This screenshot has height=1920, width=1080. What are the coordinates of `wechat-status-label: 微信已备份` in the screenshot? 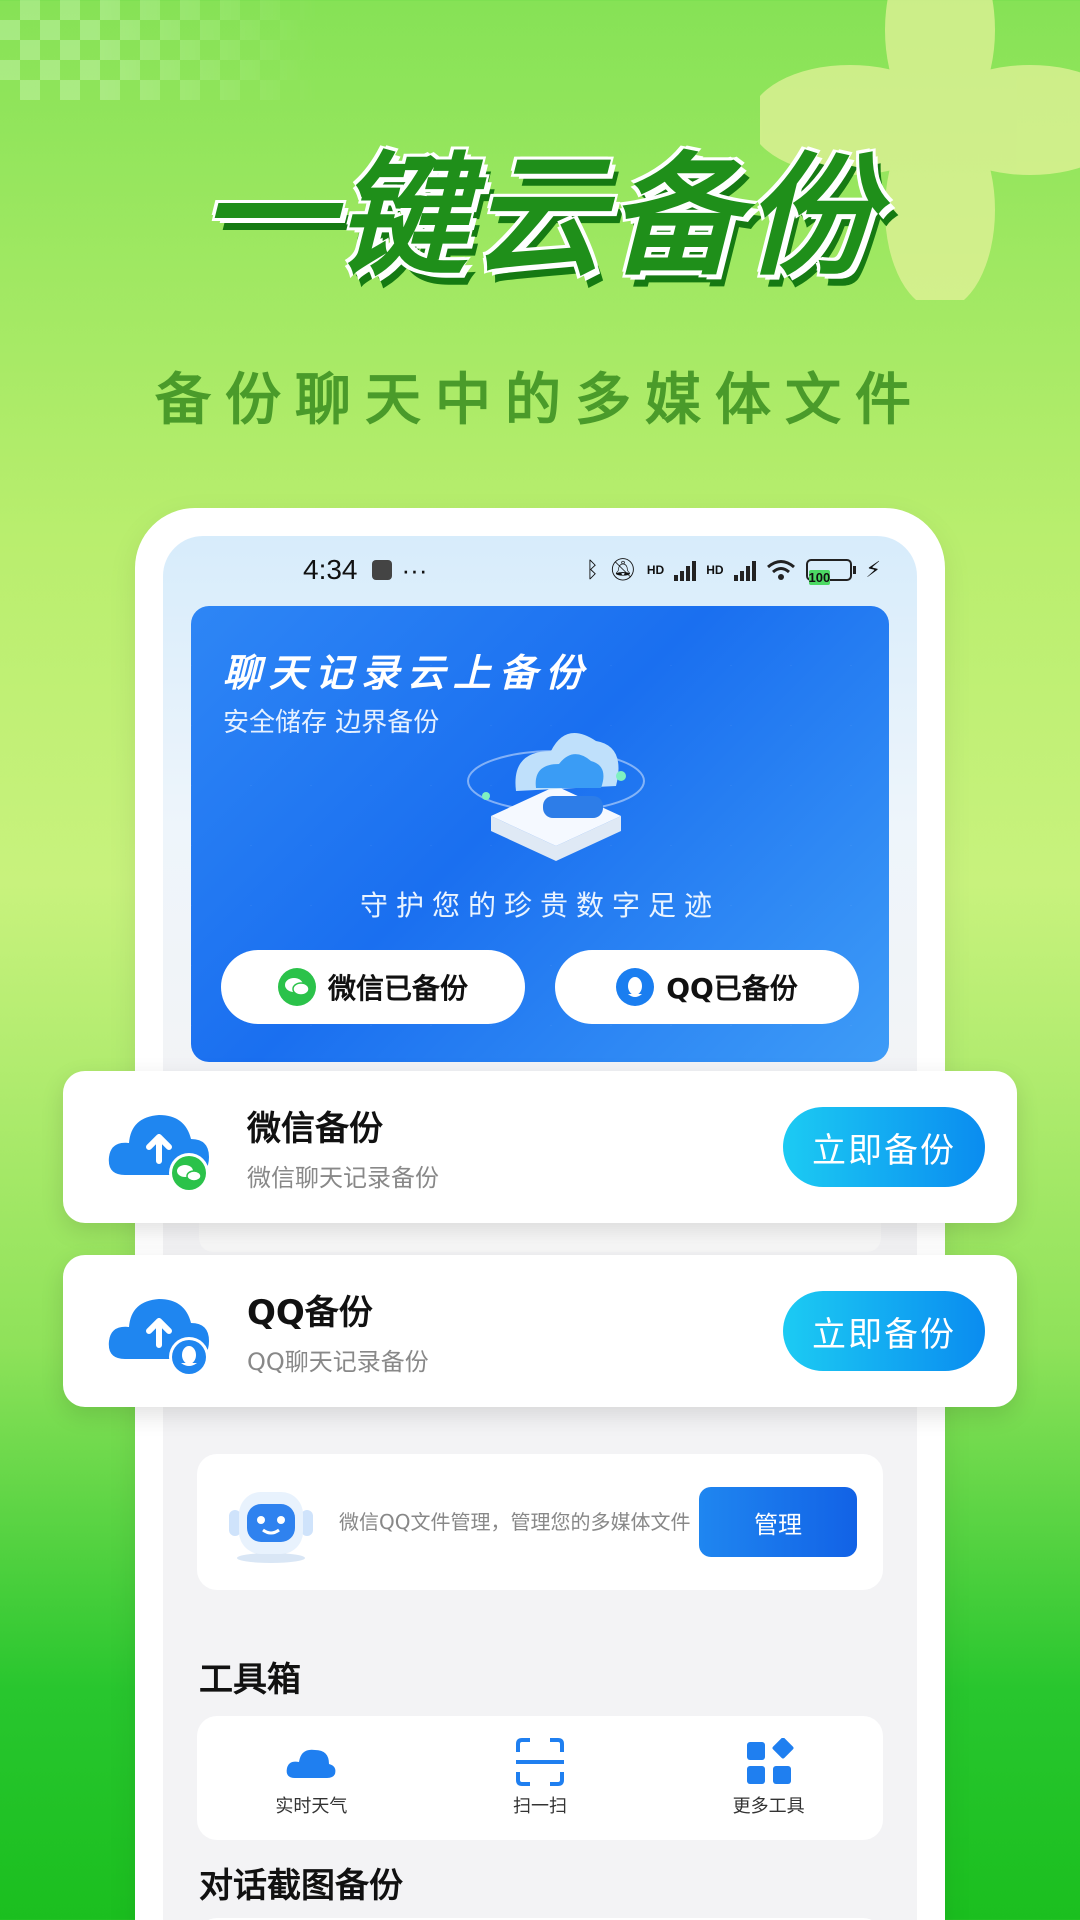 It's located at (397, 988).